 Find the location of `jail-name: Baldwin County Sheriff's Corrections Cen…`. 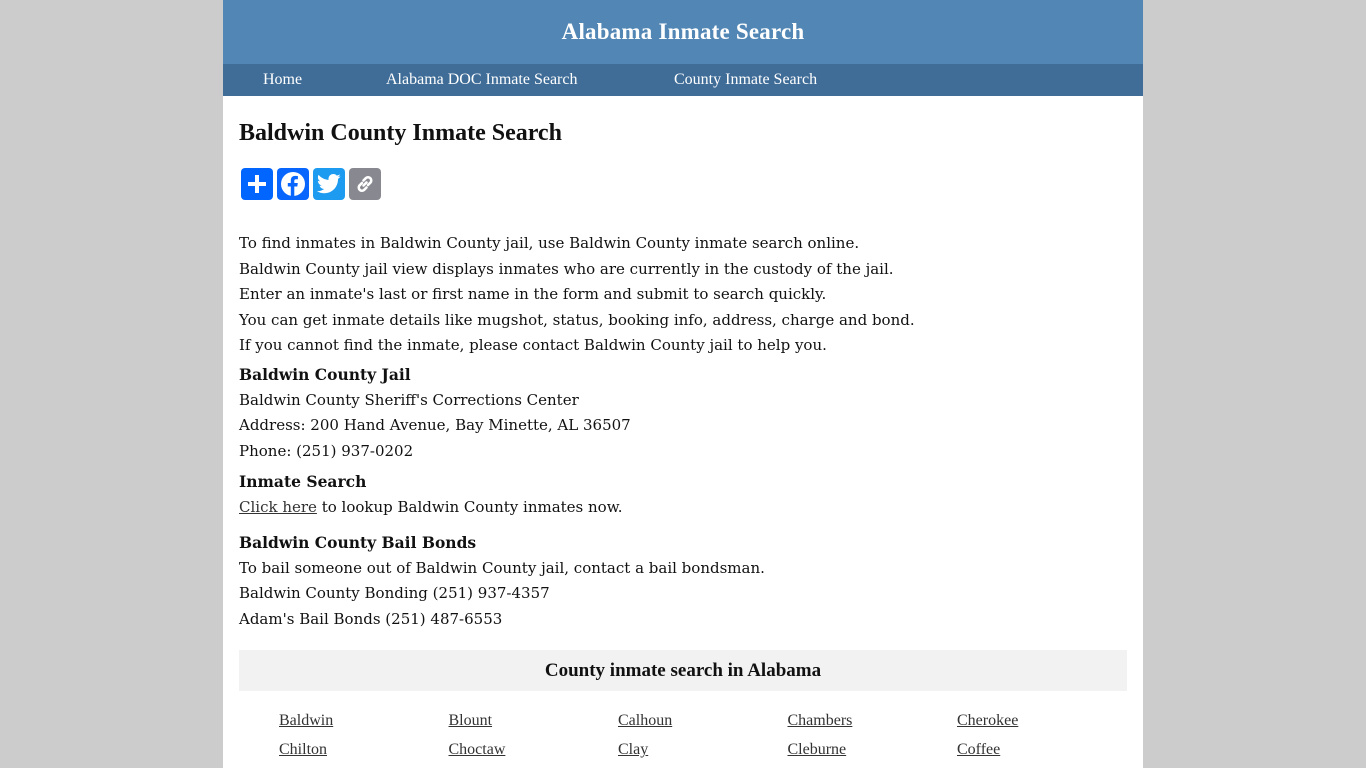

jail-name: Baldwin County Sheriff's Corrections Cen… is located at coordinates (409, 399).